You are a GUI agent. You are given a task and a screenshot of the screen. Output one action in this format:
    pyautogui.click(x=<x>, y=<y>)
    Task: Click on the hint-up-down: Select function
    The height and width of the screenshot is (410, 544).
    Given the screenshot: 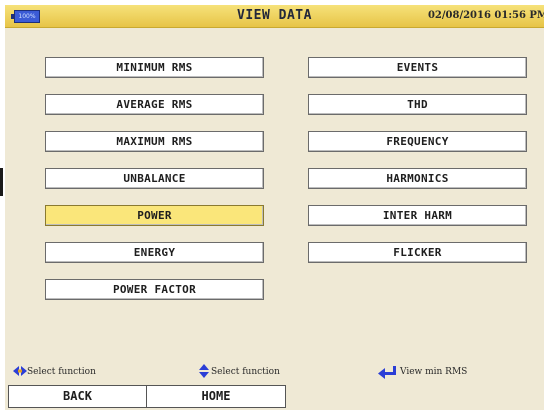 What is the action you would take?
    pyautogui.click(x=274, y=371)
    